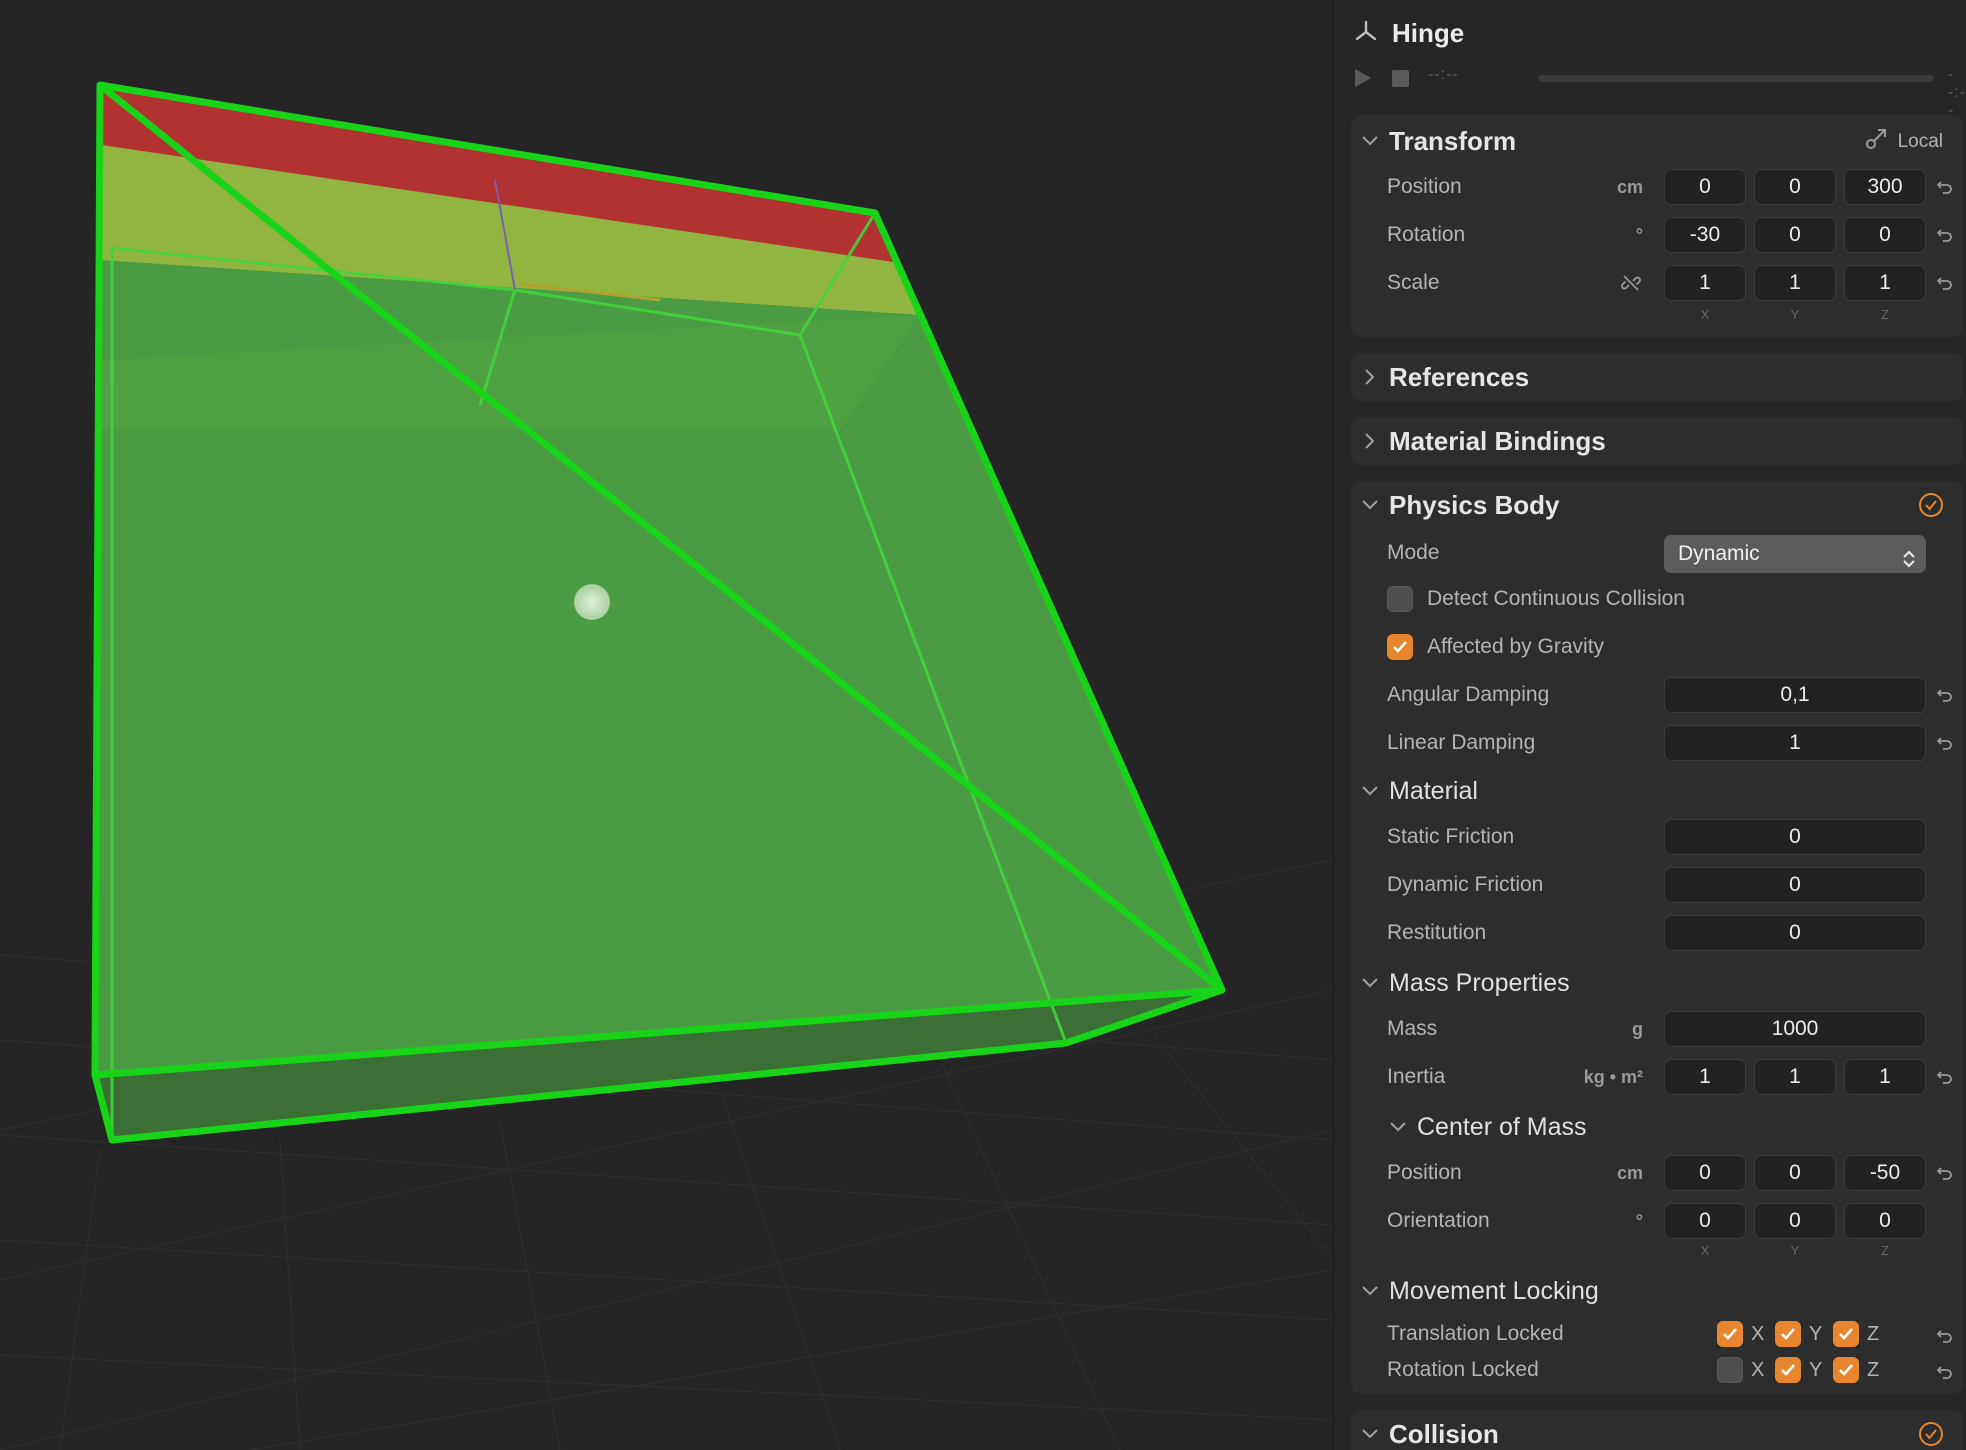 The width and height of the screenshot is (1966, 1450). Describe the element at coordinates (1795, 554) in the screenshot. I see `mode-select: Dynamic` at that location.